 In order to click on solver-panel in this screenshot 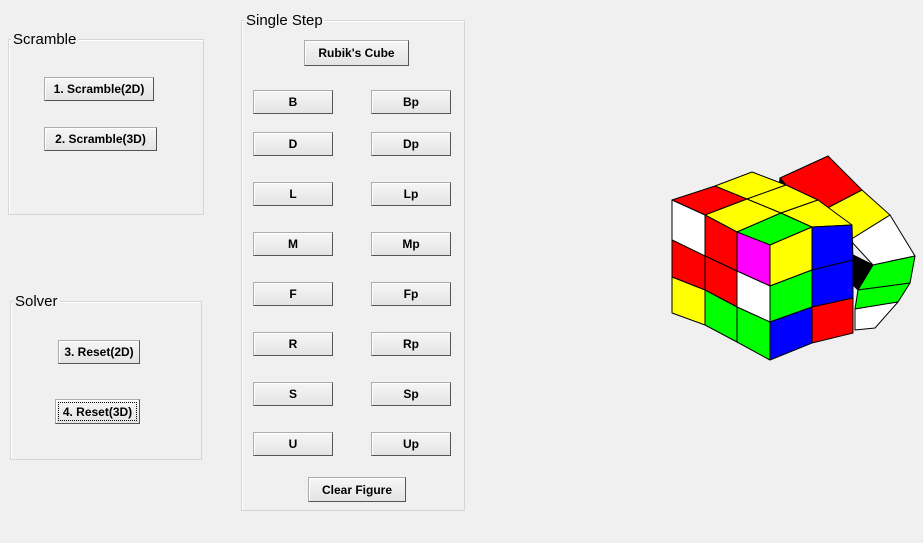, I will do `click(106, 380)`.